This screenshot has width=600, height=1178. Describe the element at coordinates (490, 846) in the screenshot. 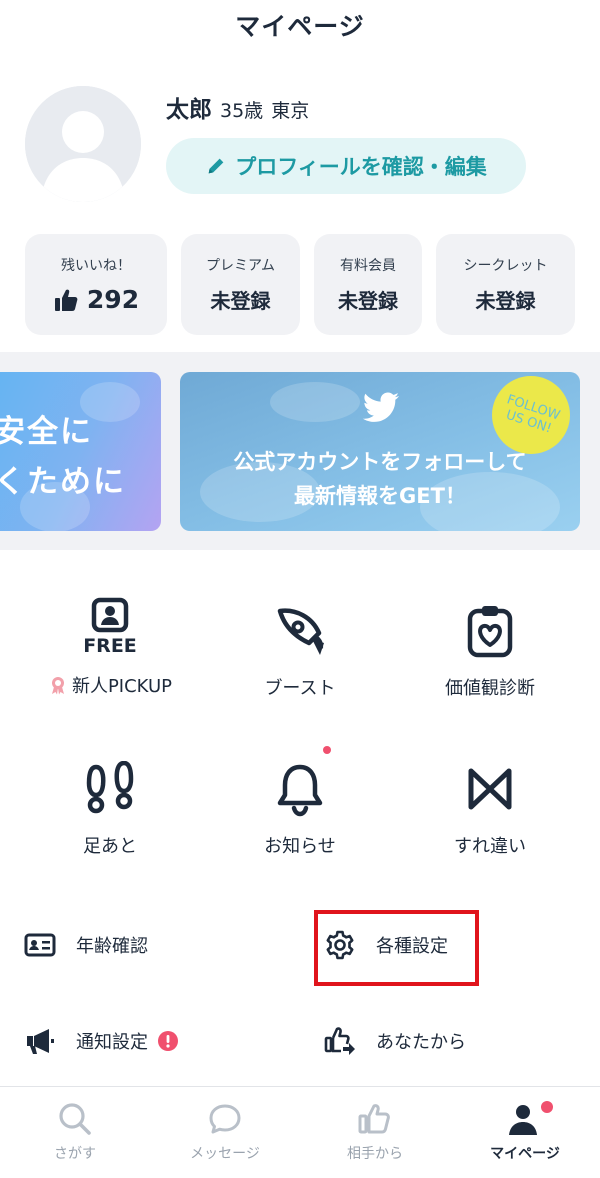

I see `tile-label: すれ違い` at that location.